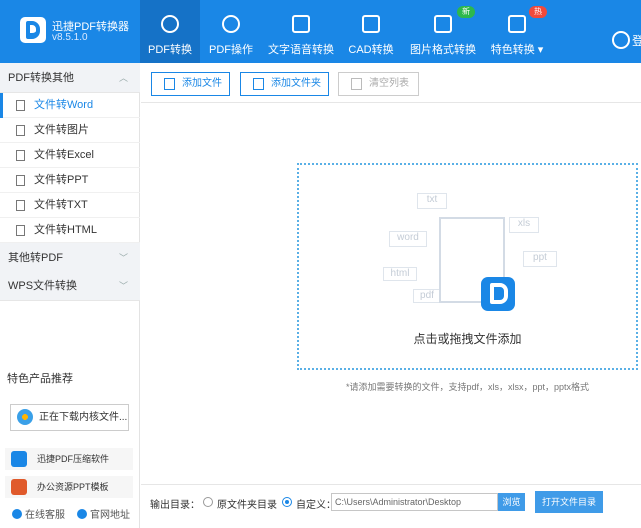 This screenshot has height=528, width=641. What do you see at coordinates (517, 24) in the screenshot?
I see `special-icon` at bounding box center [517, 24].